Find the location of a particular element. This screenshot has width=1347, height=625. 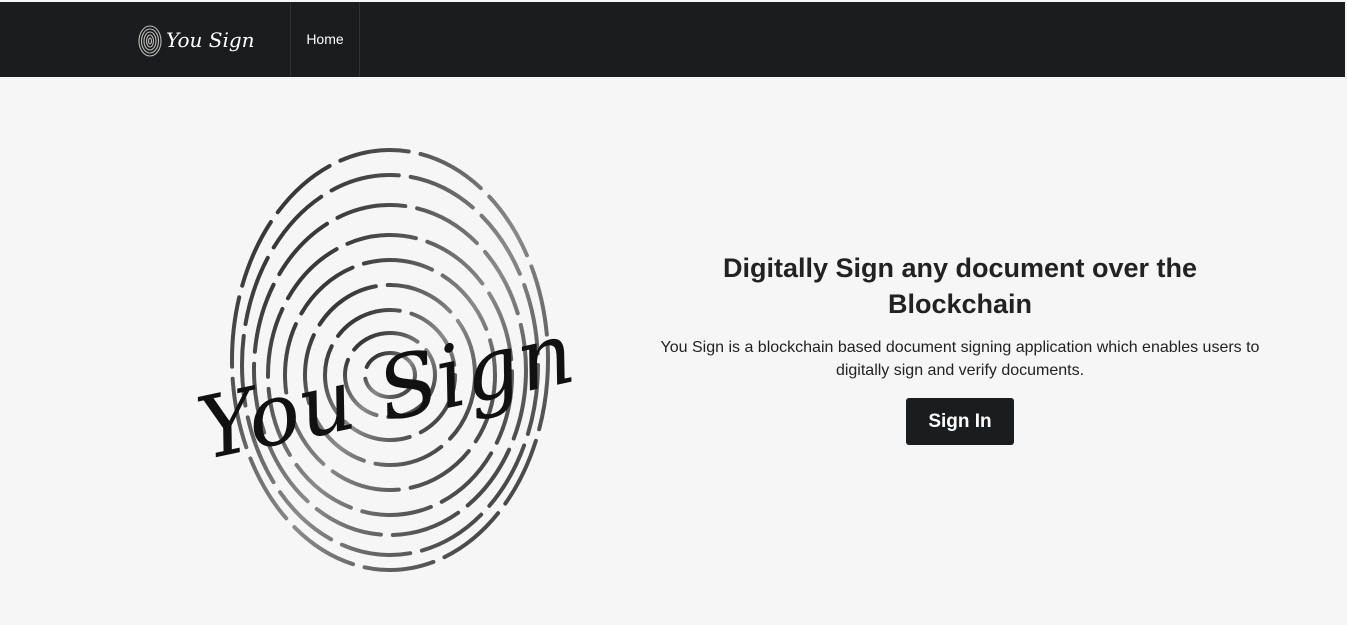

brand-logo: You Sign is located at coordinates (201, 40).